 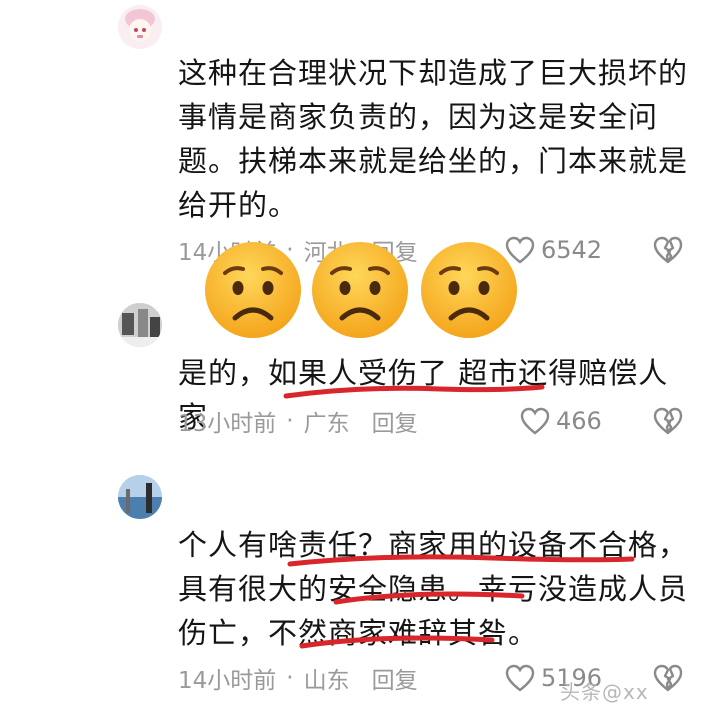 What do you see at coordinates (433, 161) in the screenshot?
I see `comment-line: 题。扶梯本来就是给坐的，门本来就是` at bounding box center [433, 161].